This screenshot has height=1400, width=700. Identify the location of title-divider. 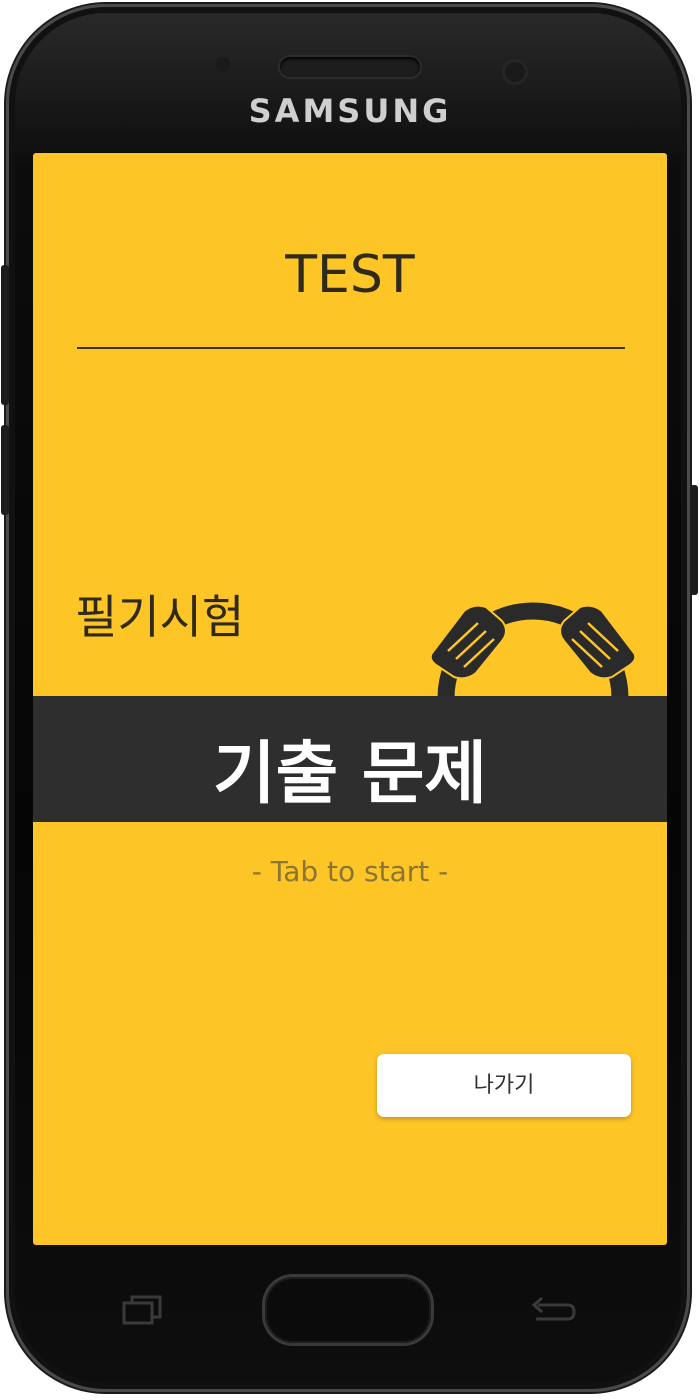
(351, 348).